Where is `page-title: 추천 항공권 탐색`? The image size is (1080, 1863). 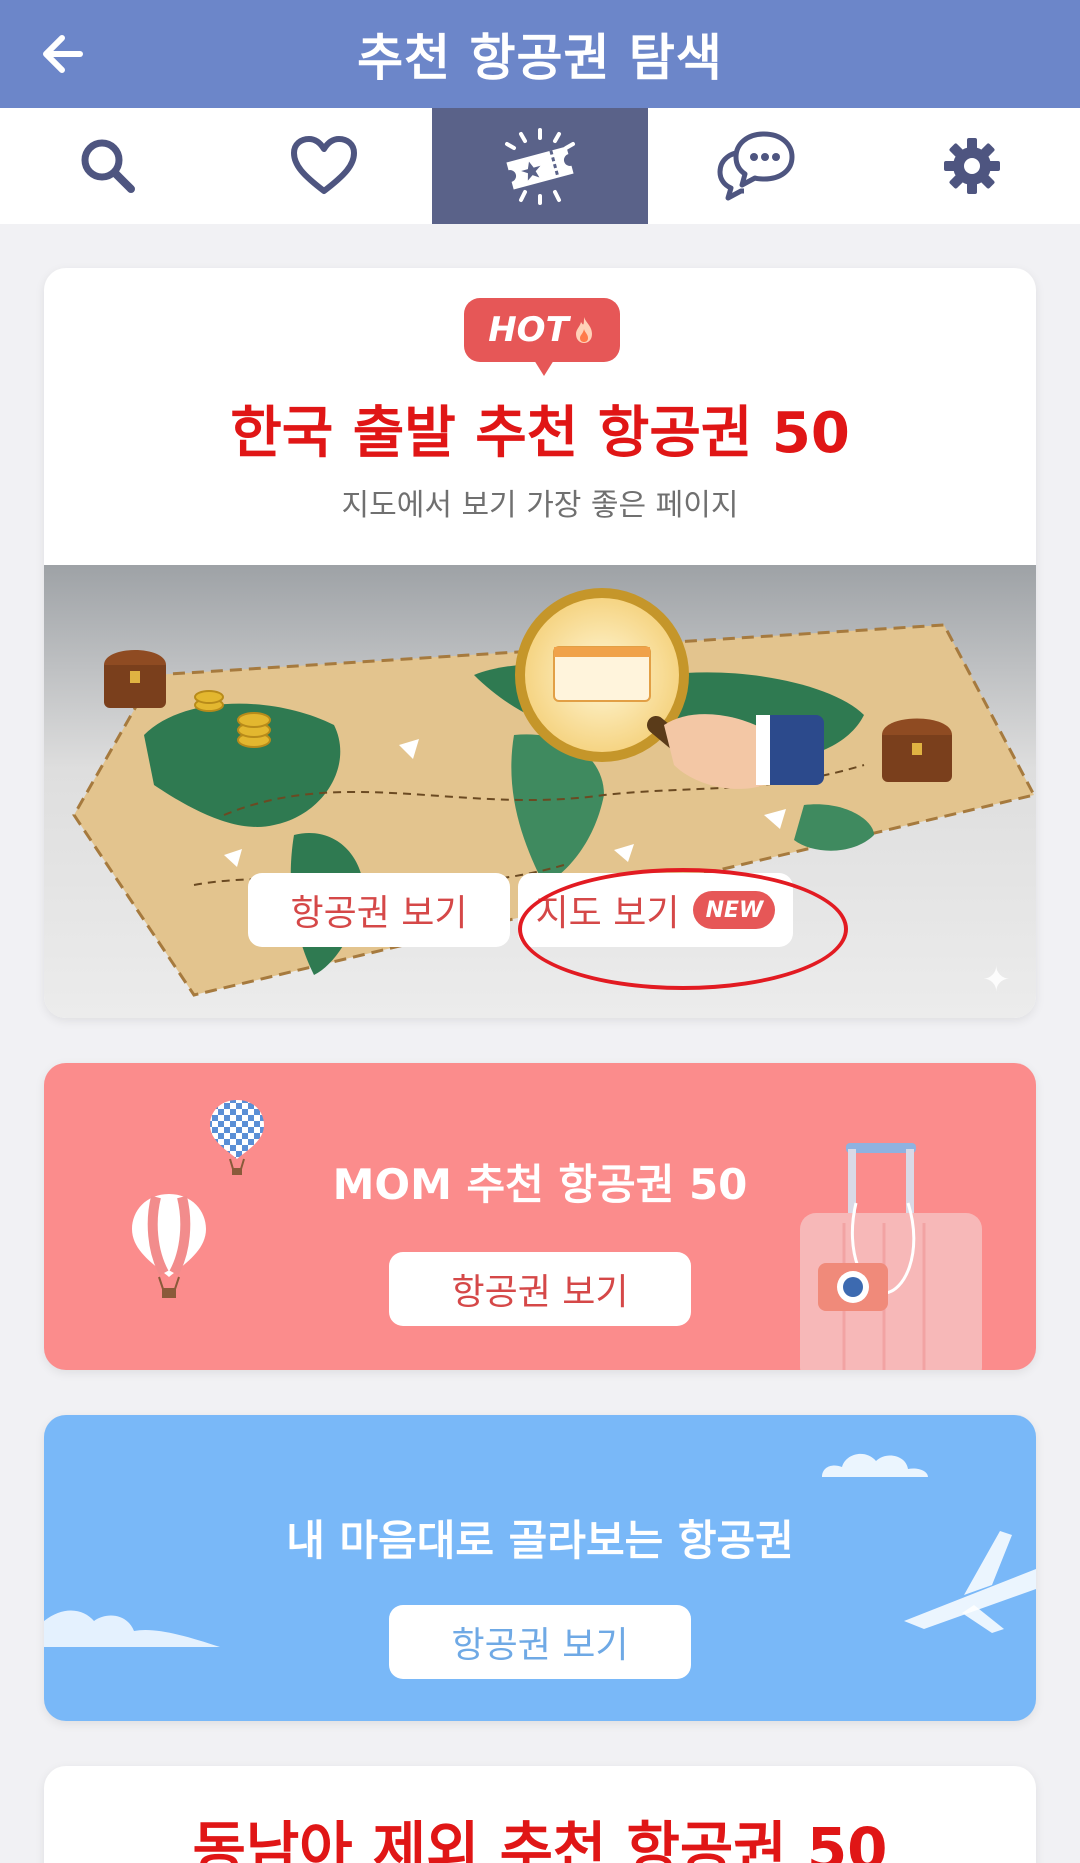
page-title: 추천 항공권 탐색 is located at coordinates (540, 58).